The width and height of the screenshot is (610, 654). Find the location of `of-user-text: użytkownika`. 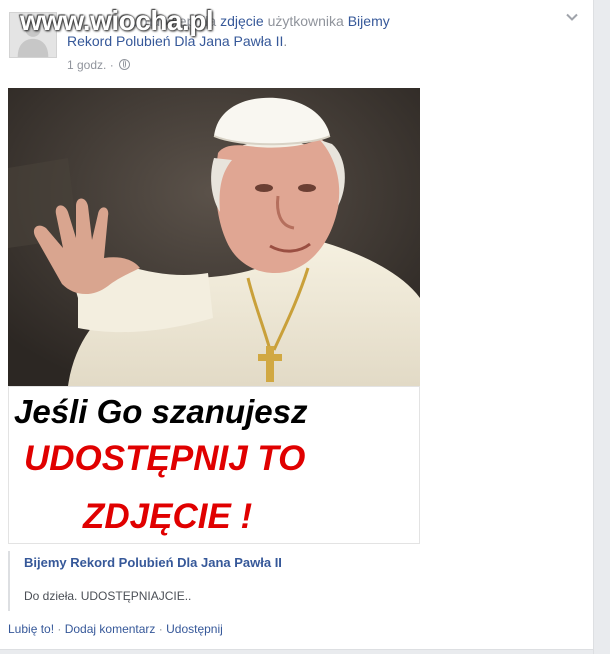

of-user-text: użytkownika is located at coordinates (305, 21).